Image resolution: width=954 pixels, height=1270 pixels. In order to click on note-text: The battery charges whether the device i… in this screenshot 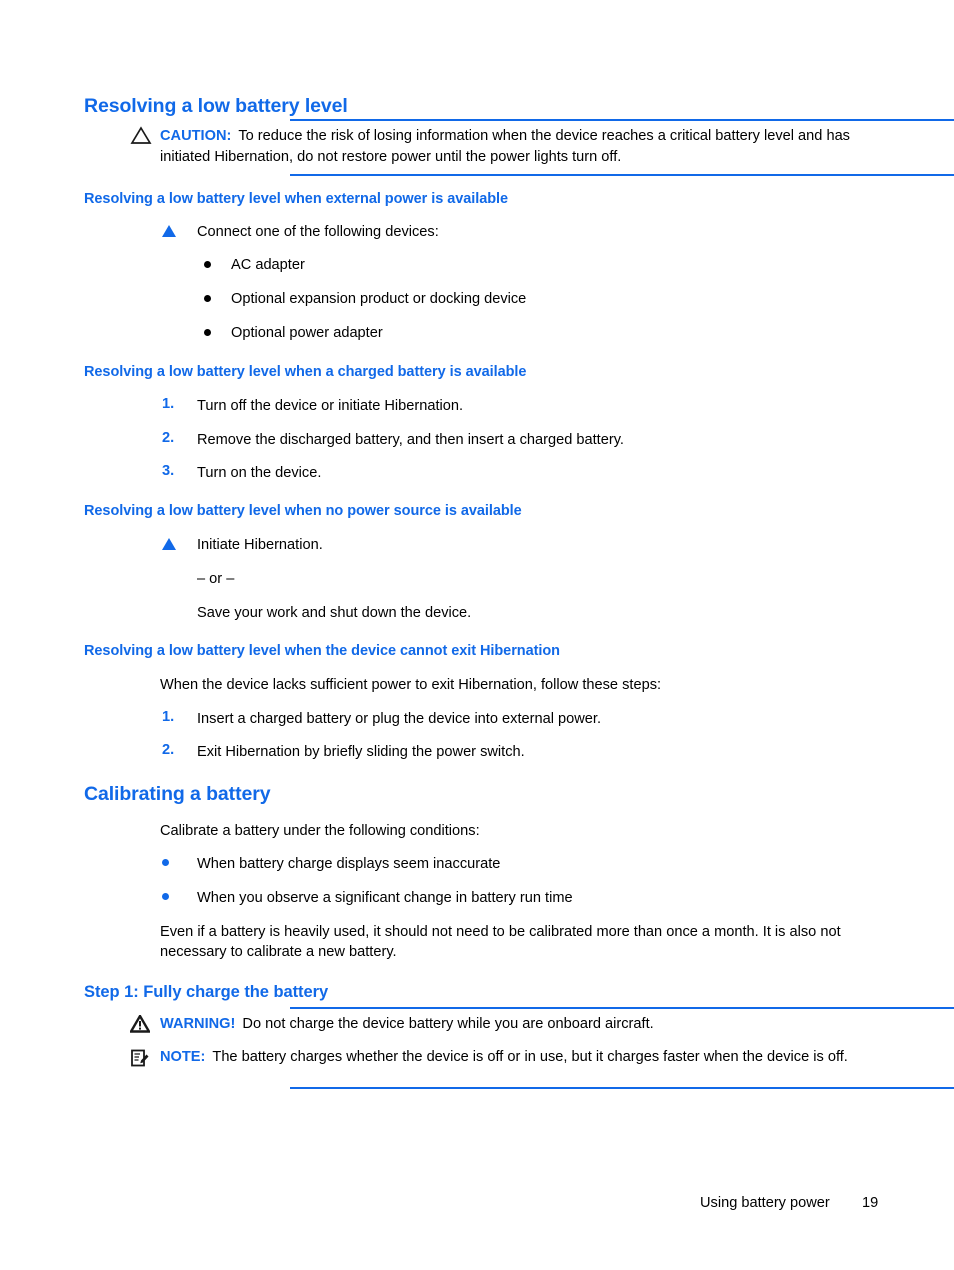, I will do `click(530, 1057)`.